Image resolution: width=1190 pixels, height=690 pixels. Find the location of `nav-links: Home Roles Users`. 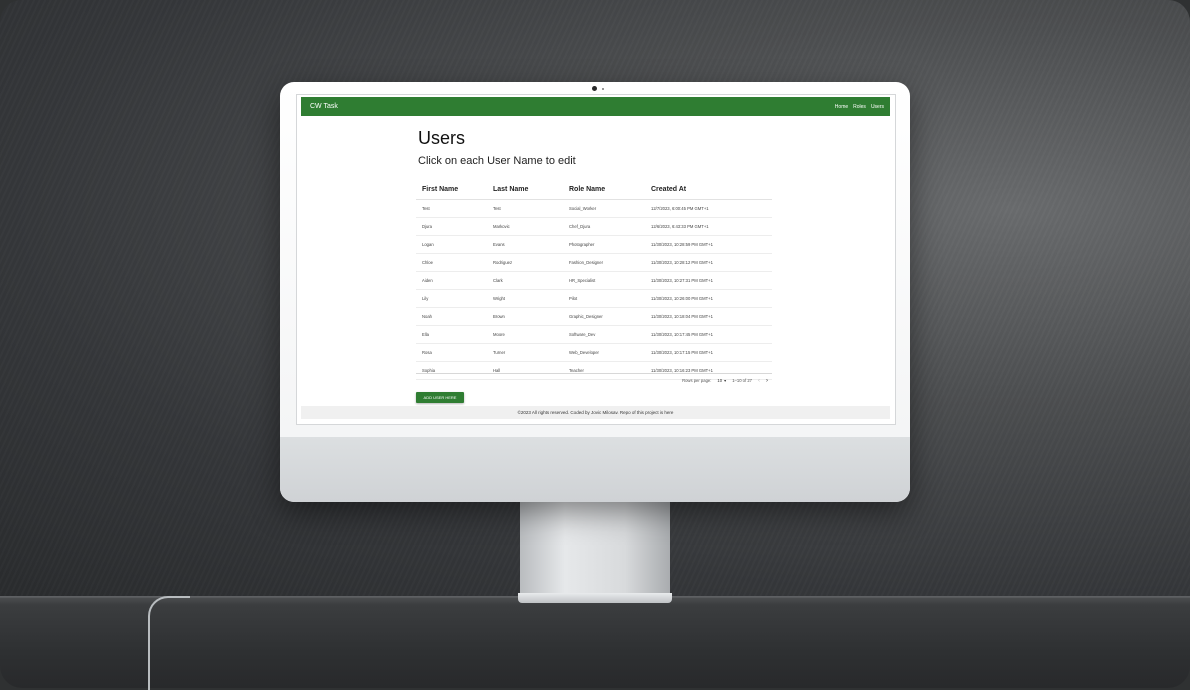

nav-links: Home Roles Users is located at coordinates (859, 107).